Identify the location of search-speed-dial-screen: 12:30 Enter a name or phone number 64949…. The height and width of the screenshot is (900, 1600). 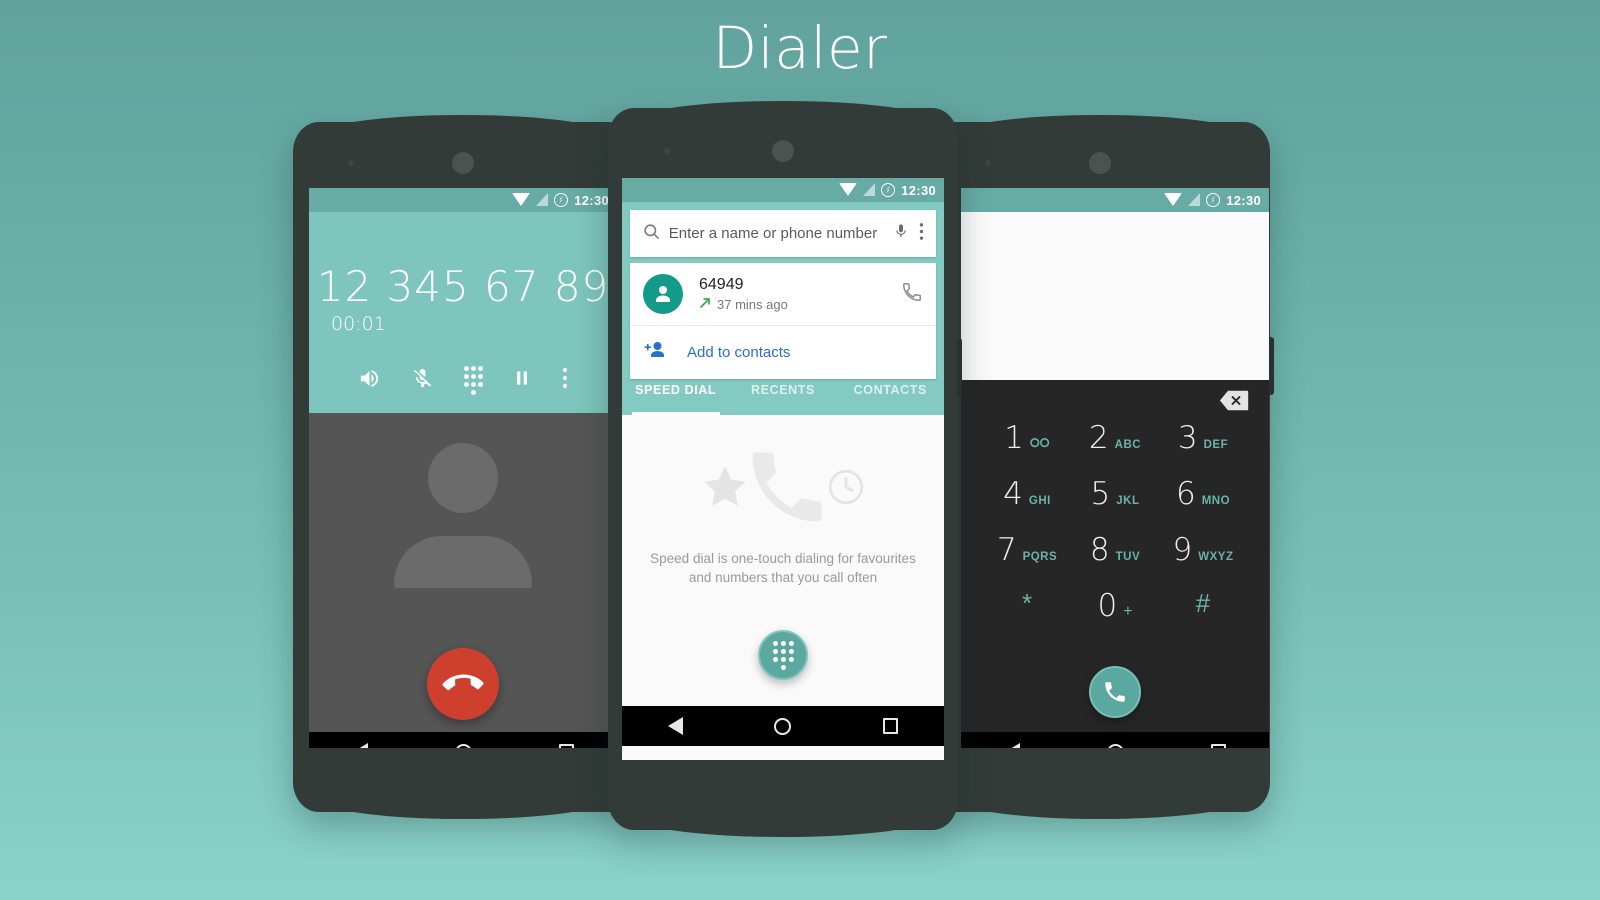
(783, 469).